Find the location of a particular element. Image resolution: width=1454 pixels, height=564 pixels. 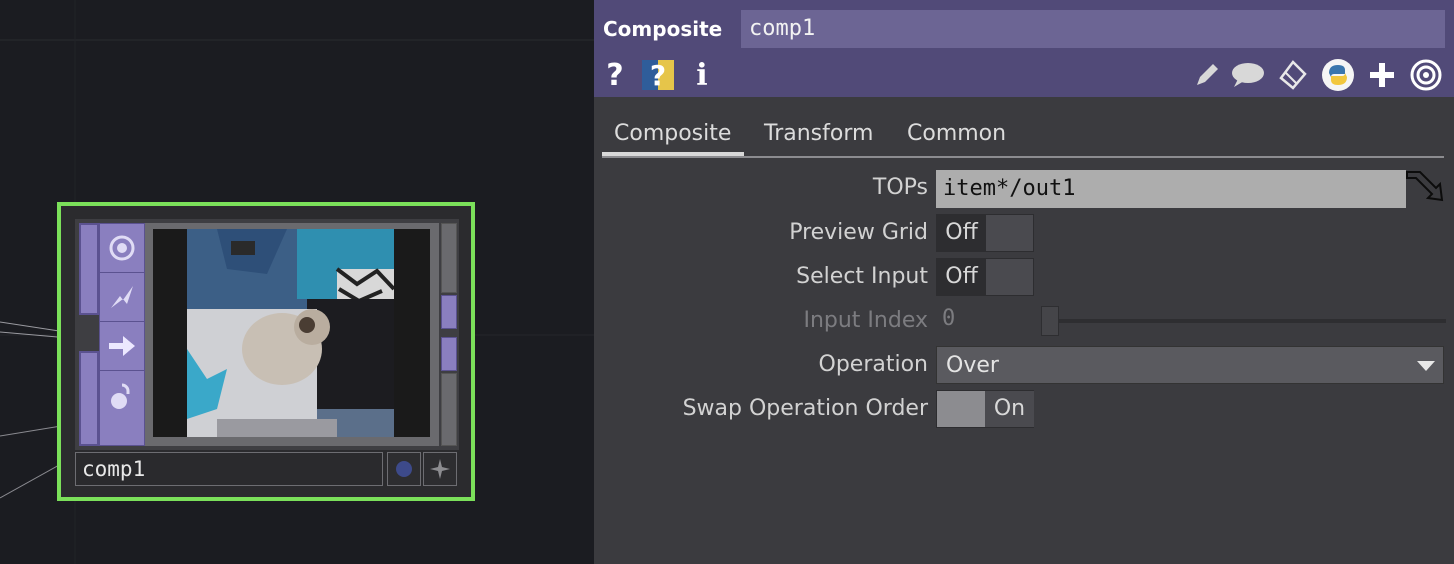

cat-photo-thumbnail is located at coordinates (290, 333).